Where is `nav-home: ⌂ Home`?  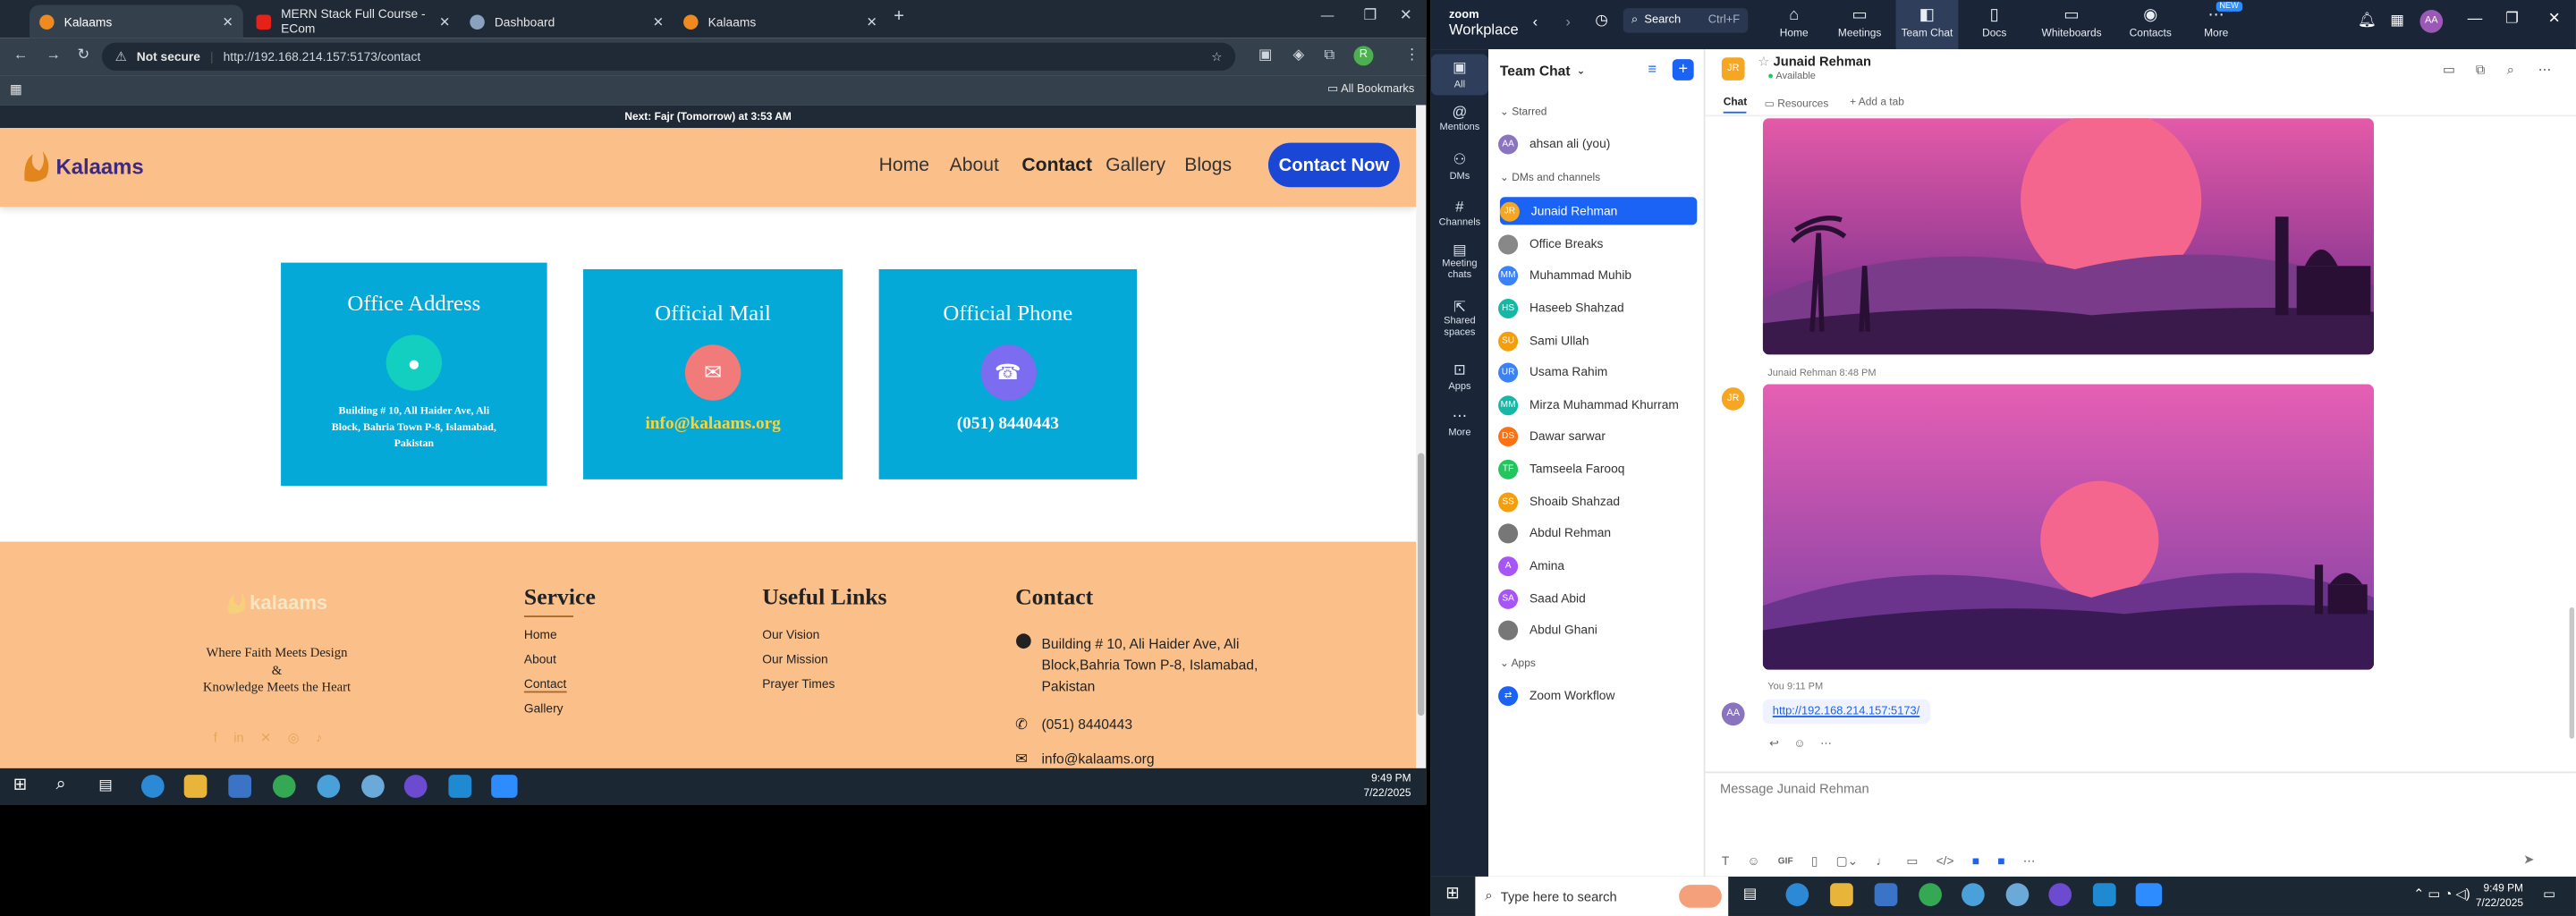
nav-home: ⌂ Home is located at coordinates (1793, 22).